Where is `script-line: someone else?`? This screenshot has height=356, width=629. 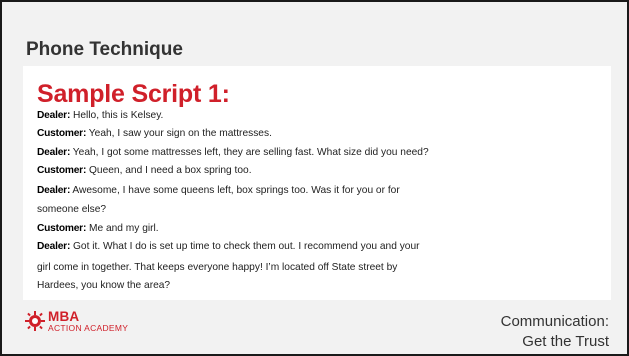 script-line: someone else? is located at coordinates (72, 209).